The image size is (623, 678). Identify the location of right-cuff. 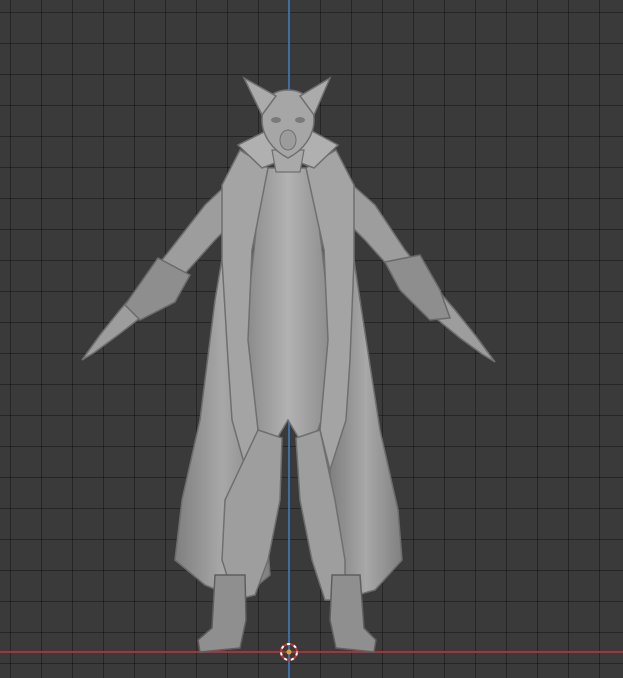
(417, 287).